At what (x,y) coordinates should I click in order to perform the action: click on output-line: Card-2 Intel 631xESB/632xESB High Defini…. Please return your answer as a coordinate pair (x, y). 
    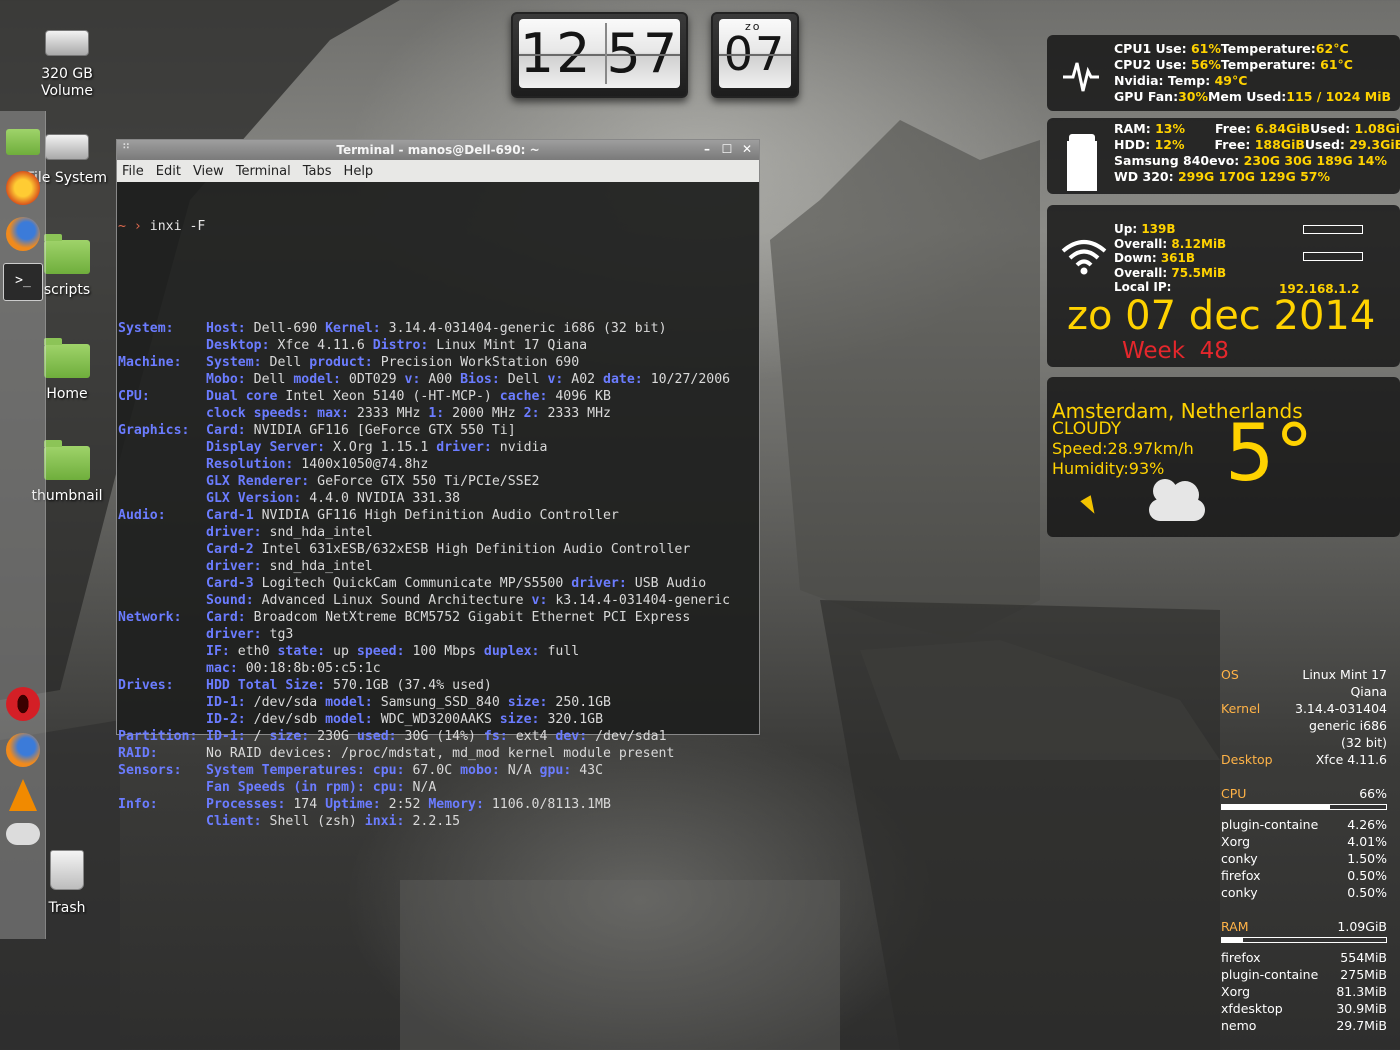
    Looking at the image, I should click on (438, 549).